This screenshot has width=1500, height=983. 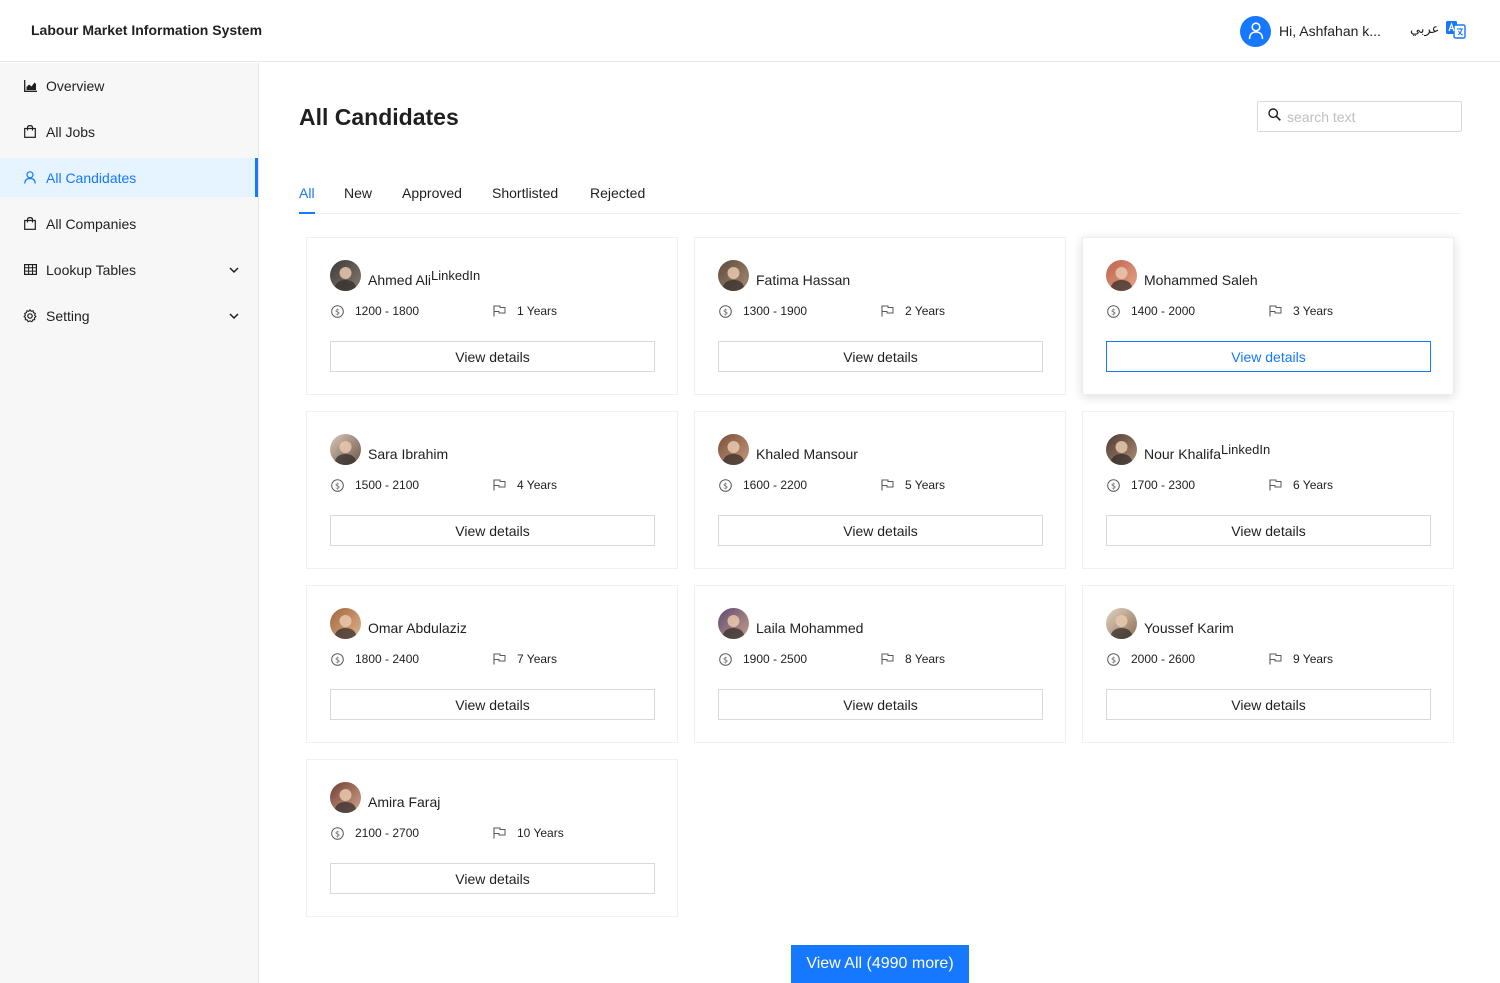 What do you see at coordinates (307, 193) in the screenshot?
I see `tab-all: All` at bounding box center [307, 193].